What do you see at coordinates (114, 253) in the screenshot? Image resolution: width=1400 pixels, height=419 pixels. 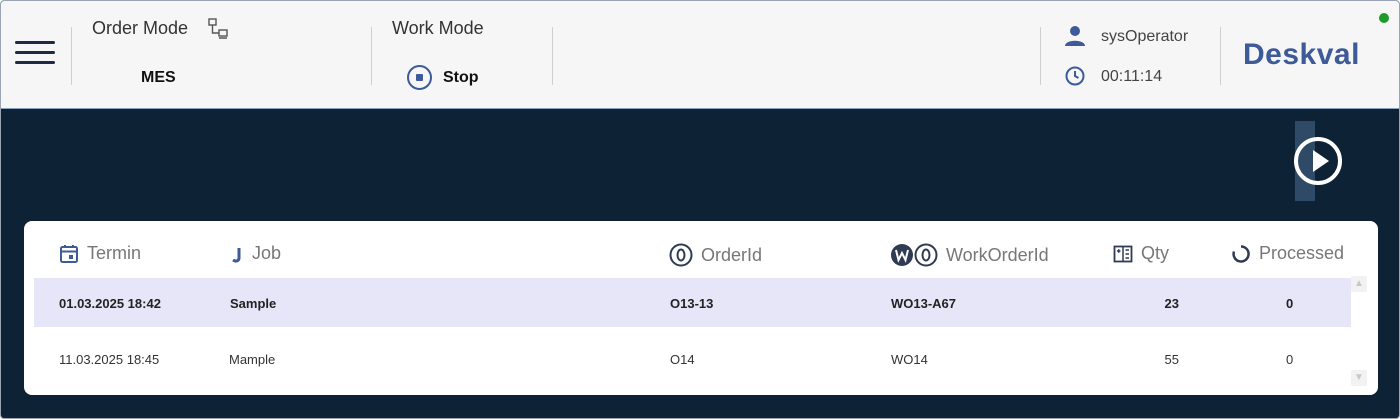 I see `column-label: Termin` at bounding box center [114, 253].